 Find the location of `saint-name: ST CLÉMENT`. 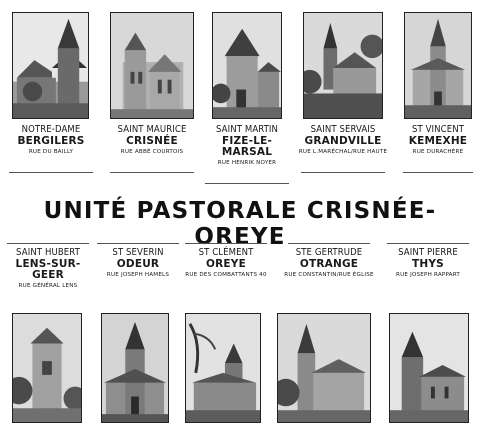

saint-name: ST CLÉMENT is located at coordinates (226, 252).